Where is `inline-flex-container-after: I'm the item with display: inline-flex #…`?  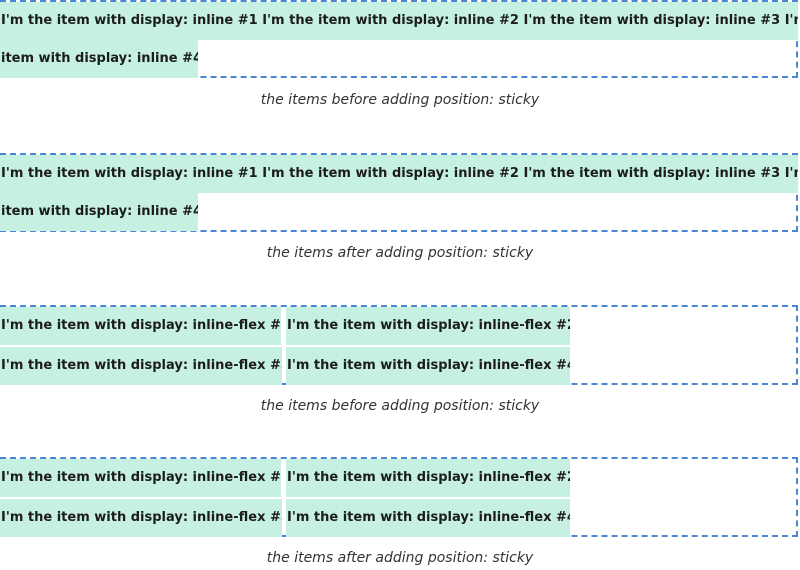
inline-flex-container-after: I'm the item with display: inline-flex #… is located at coordinates (399, 497).